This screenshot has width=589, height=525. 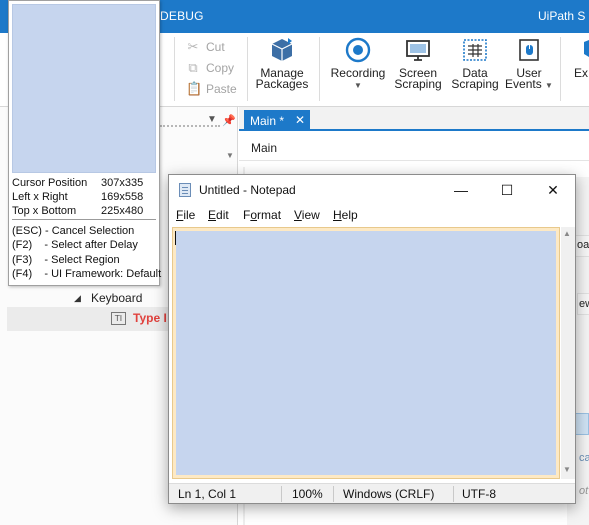 I want to click on paste-label: Paste, so click(x=221, y=89).